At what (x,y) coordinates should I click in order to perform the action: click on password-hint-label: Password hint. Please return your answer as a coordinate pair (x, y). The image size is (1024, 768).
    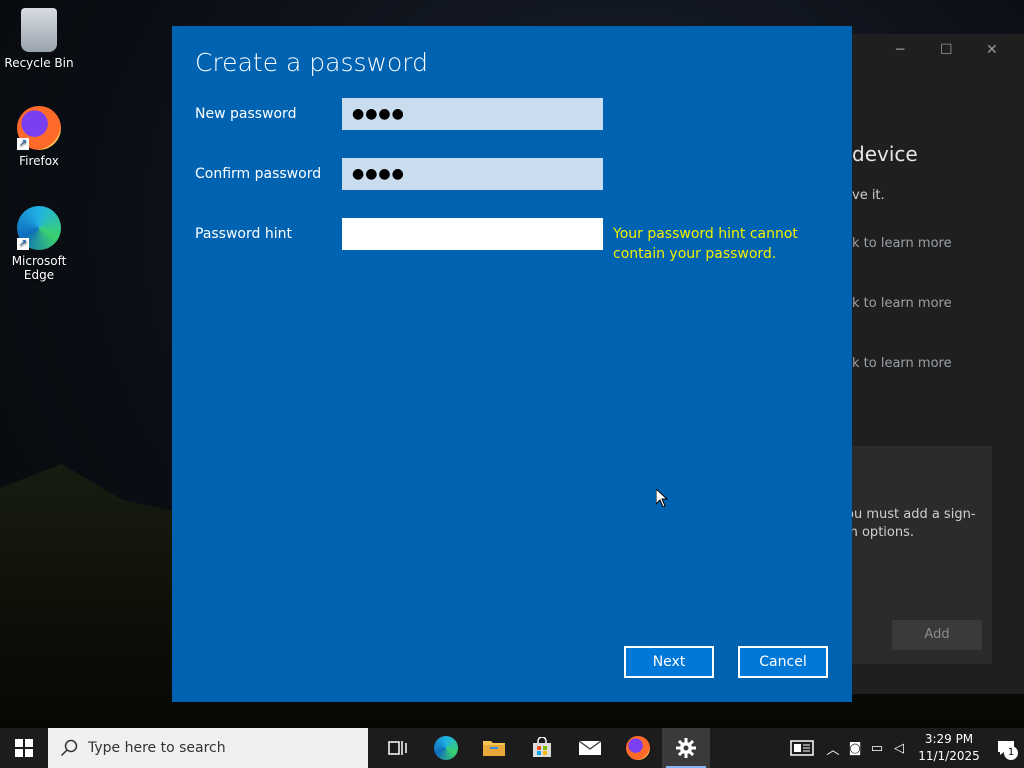
    Looking at the image, I should click on (243, 234).